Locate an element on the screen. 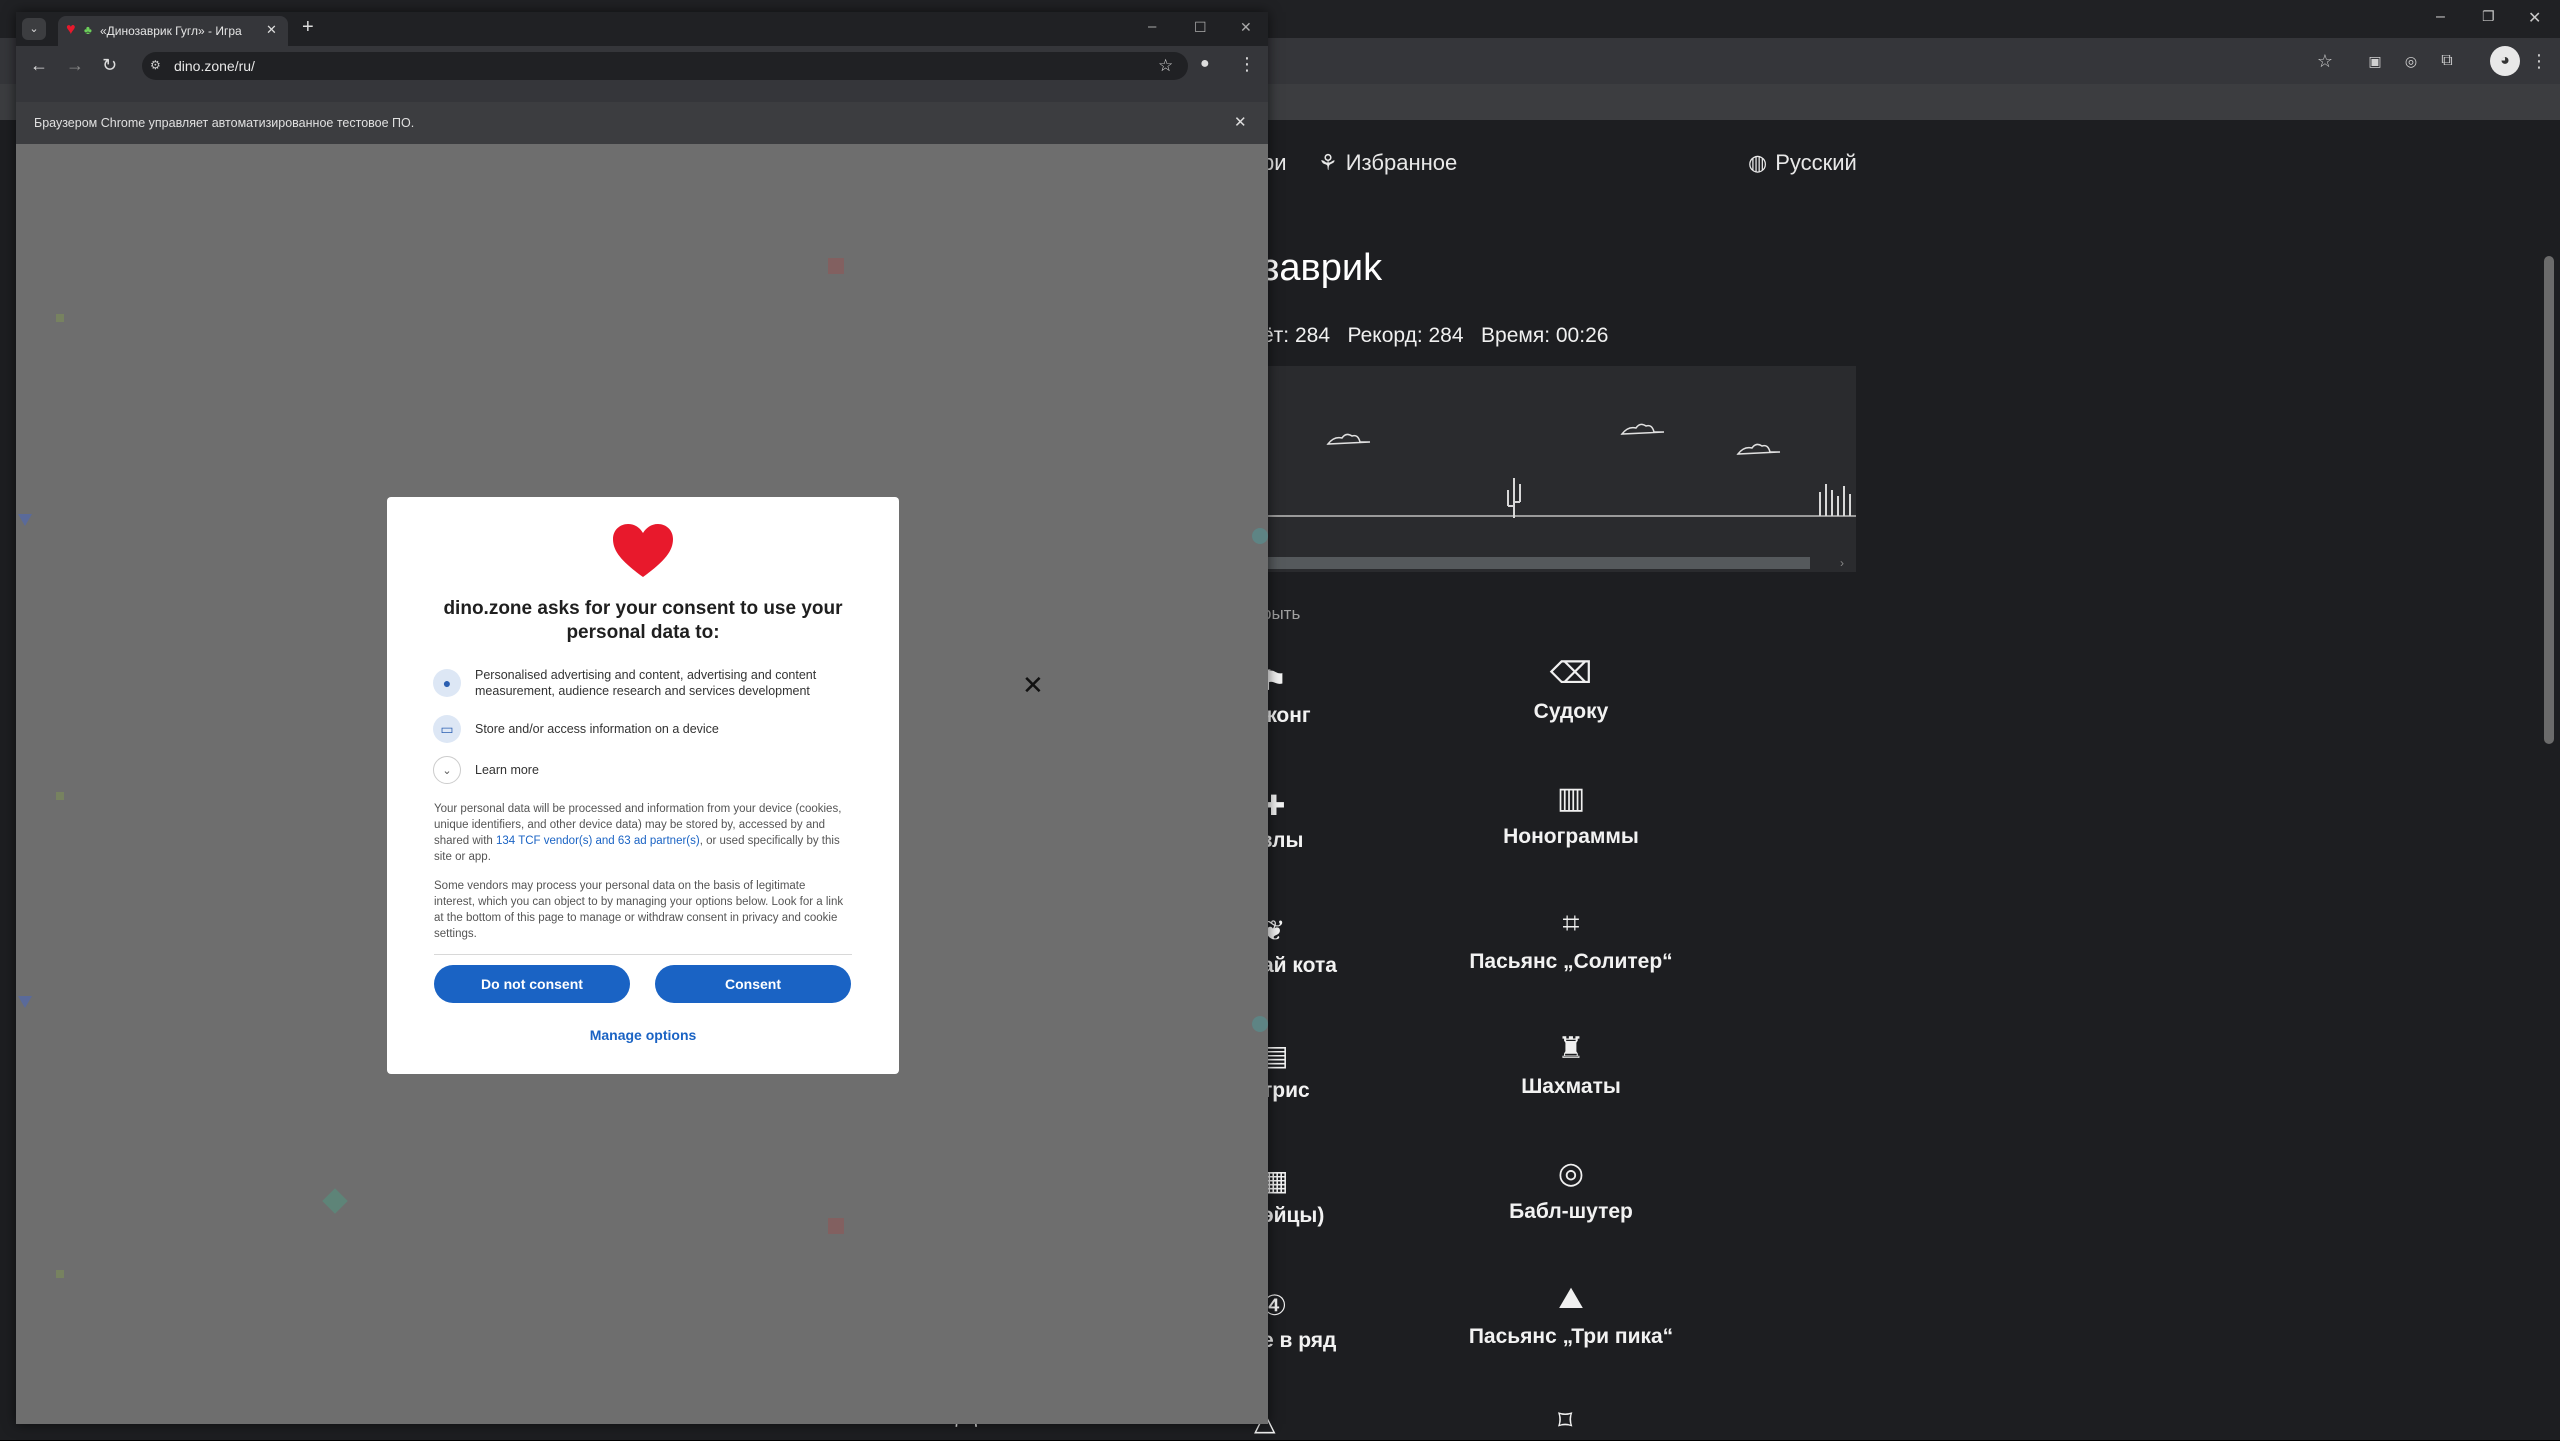  language-selector: ◍ Русский is located at coordinates (1802, 163).